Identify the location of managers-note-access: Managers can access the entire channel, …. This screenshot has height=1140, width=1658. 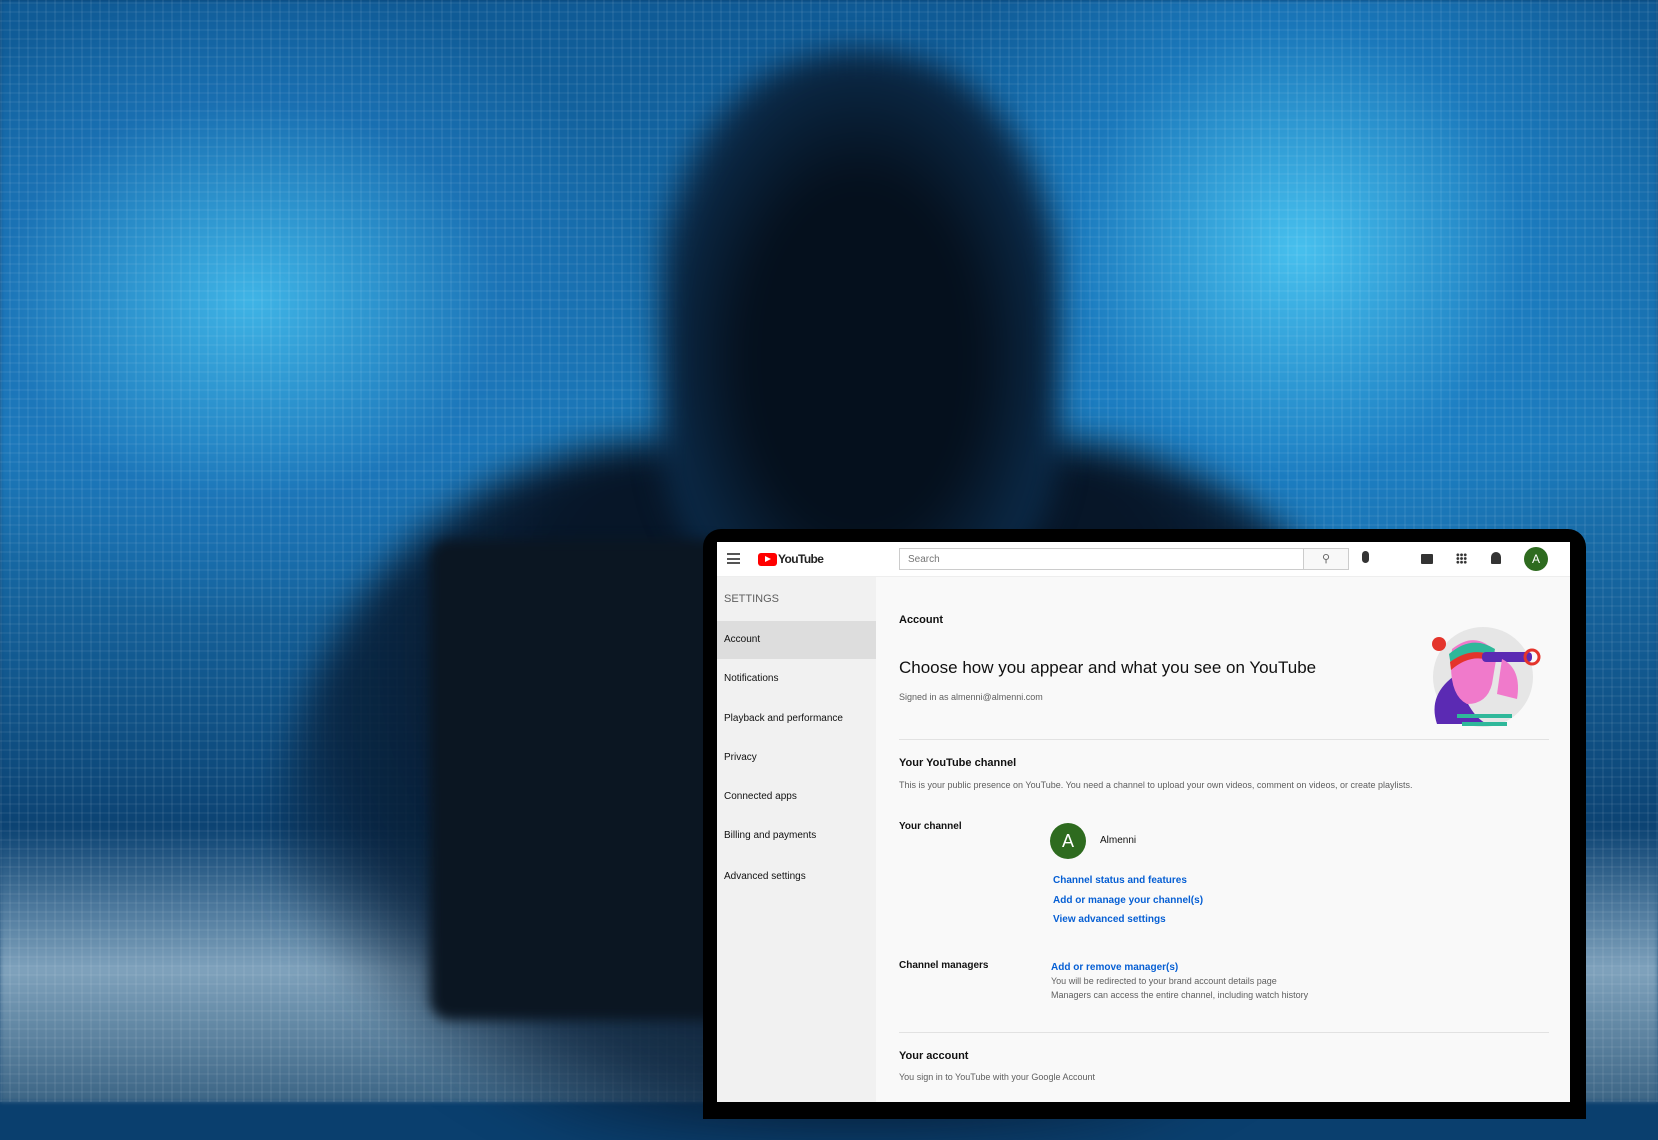
(1180, 995).